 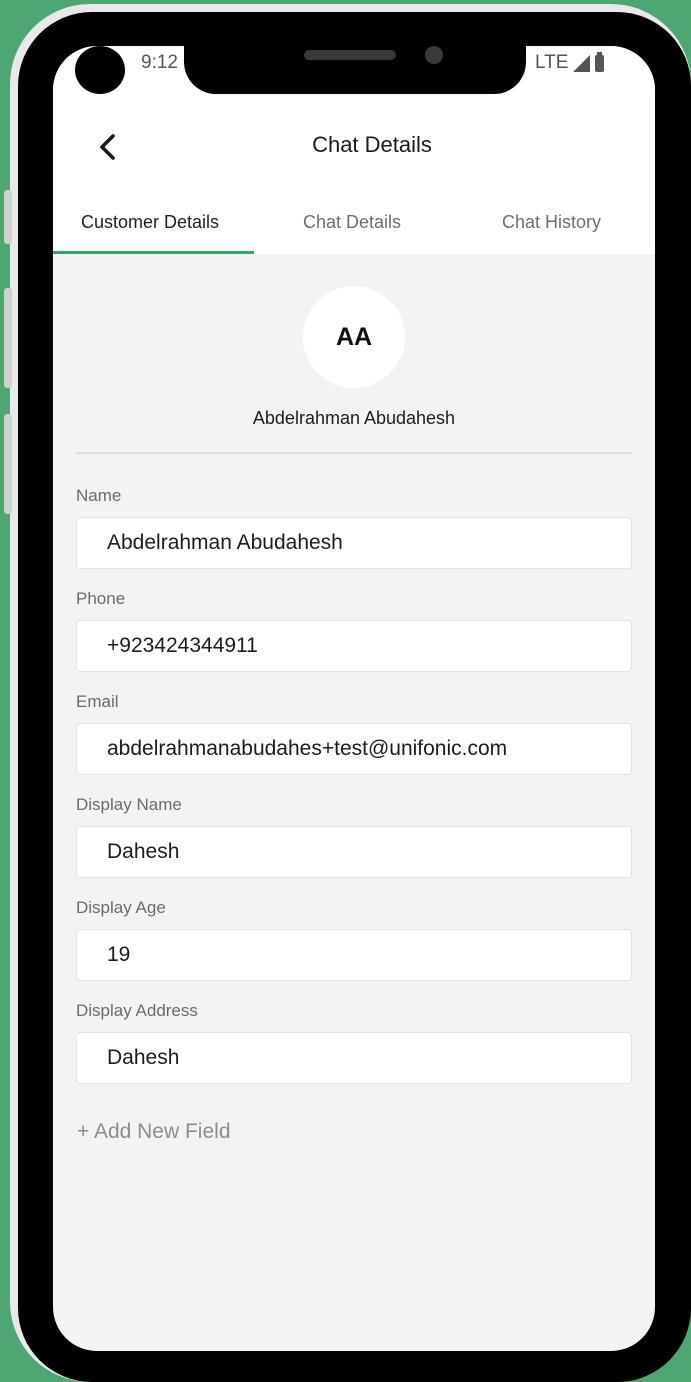 I want to click on active-tab-indicator, so click(x=153, y=252).